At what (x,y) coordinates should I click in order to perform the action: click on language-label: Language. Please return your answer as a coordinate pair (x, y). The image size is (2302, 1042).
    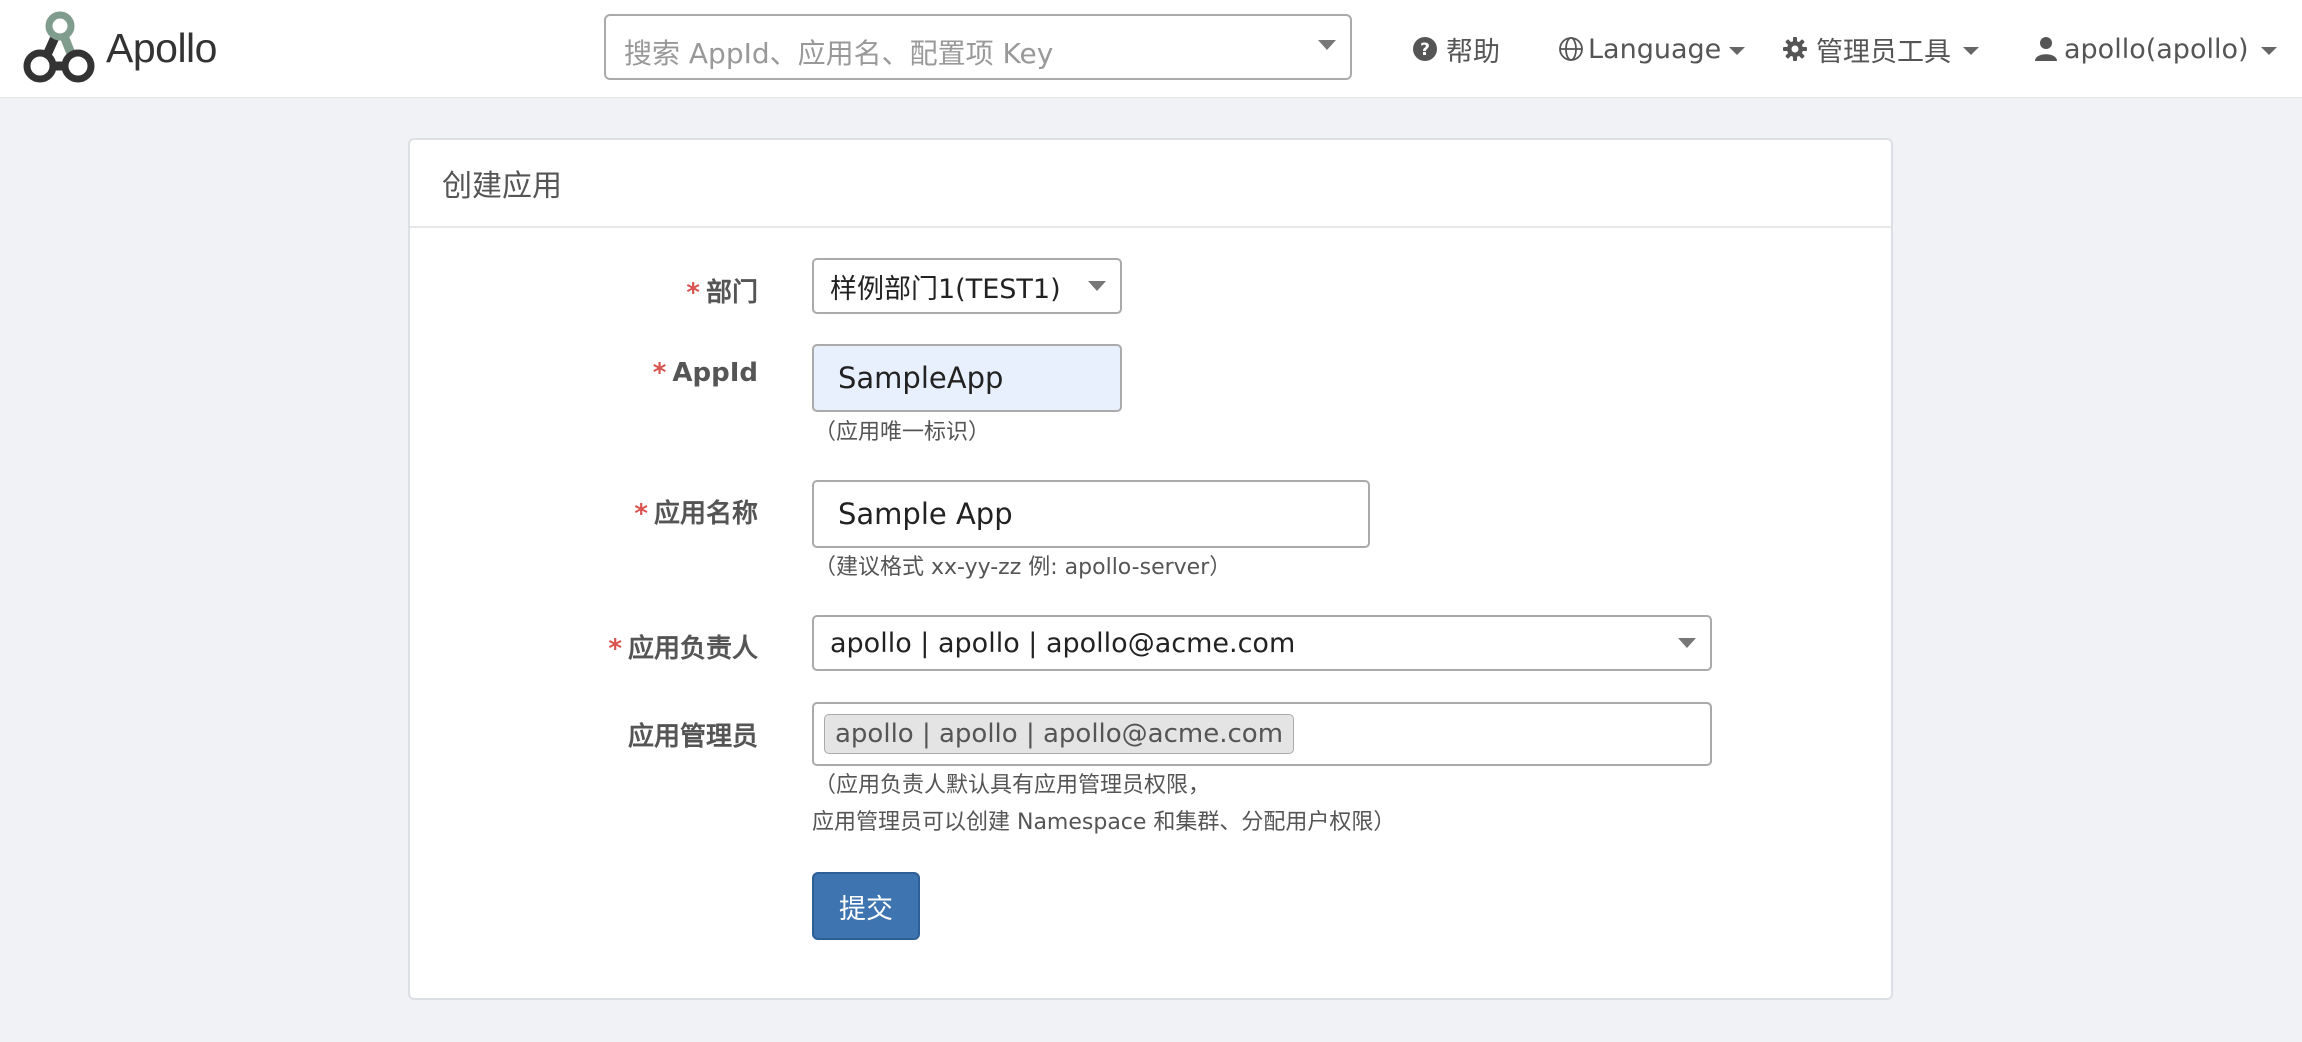
    Looking at the image, I should click on (1655, 49).